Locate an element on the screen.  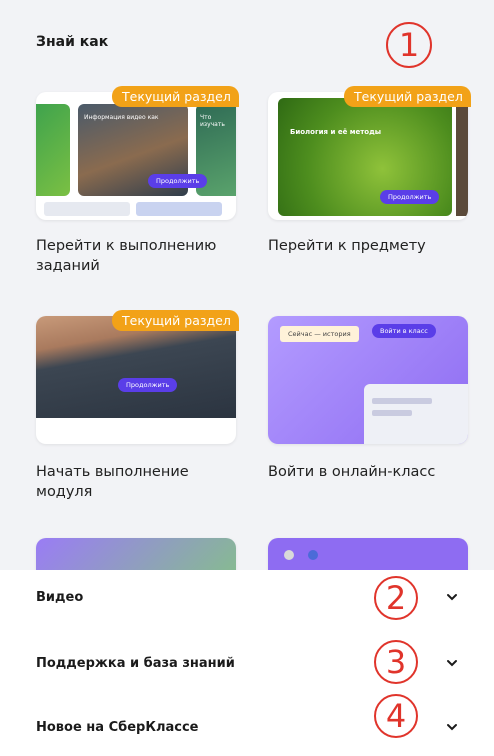
card-label-tasks: Перейти к выполнению заданий is located at coordinates (138, 256).